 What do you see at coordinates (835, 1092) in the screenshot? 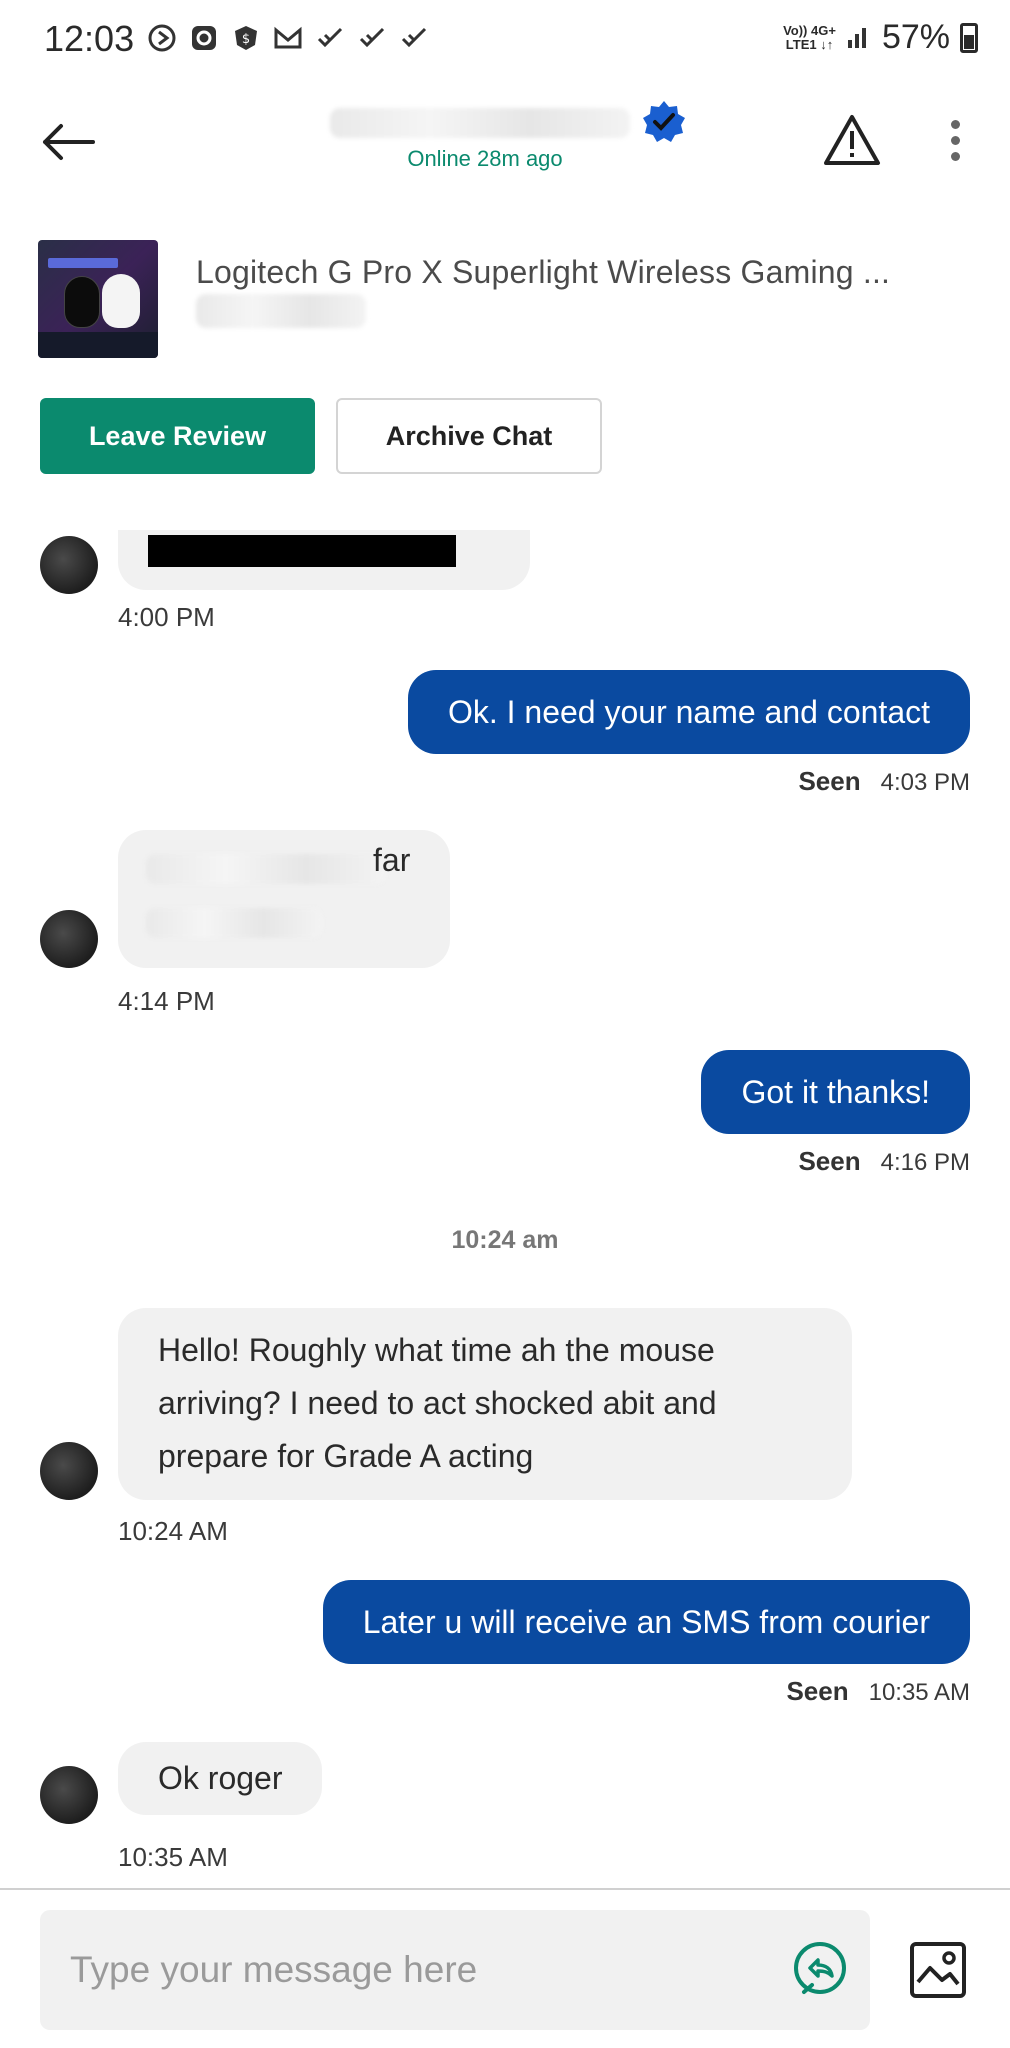
I see `message-bubble-outgoing: Got it thanks!` at bounding box center [835, 1092].